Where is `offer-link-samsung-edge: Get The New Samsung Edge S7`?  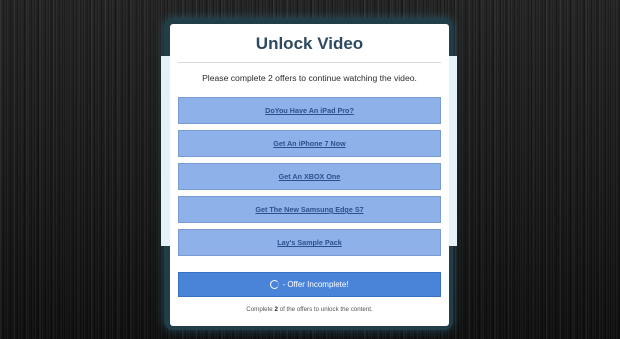 offer-link-samsung-edge: Get The New Samsung Edge S7 is located at coordinates (309, 209).